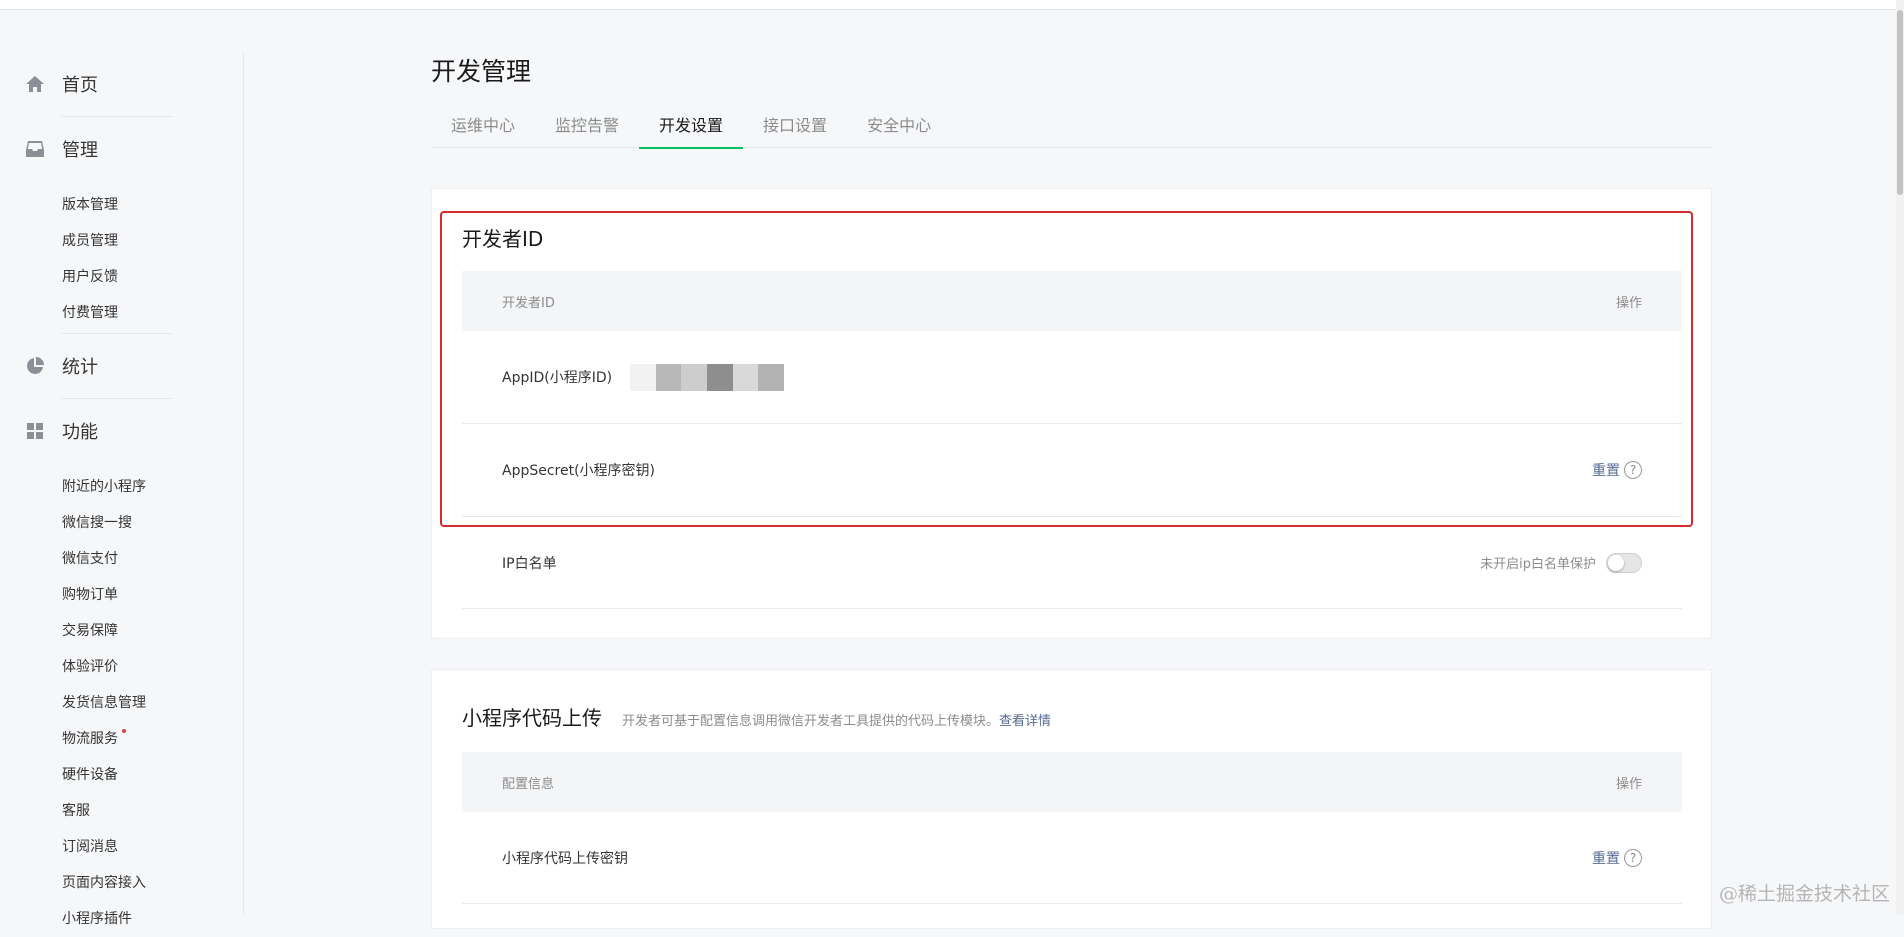  Describe the element at coordinates (1072, 782) in the screenshot. I see `table-header: 配置信息 操作` at that location.